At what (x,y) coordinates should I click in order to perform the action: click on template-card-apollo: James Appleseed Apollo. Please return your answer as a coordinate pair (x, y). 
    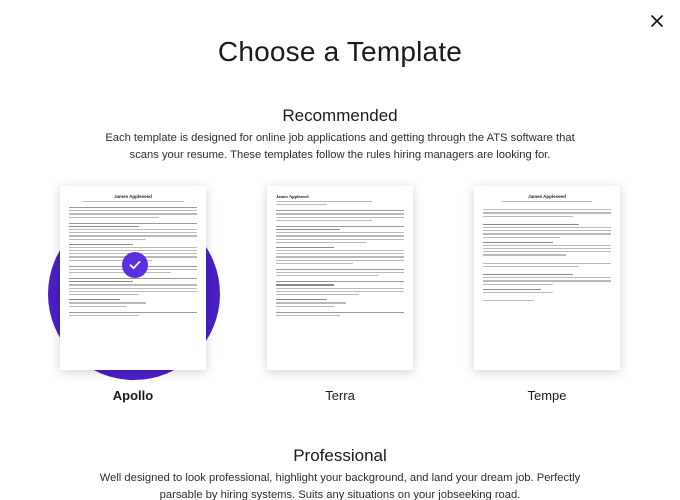
    Looking at the image, I should click on (133, 294).